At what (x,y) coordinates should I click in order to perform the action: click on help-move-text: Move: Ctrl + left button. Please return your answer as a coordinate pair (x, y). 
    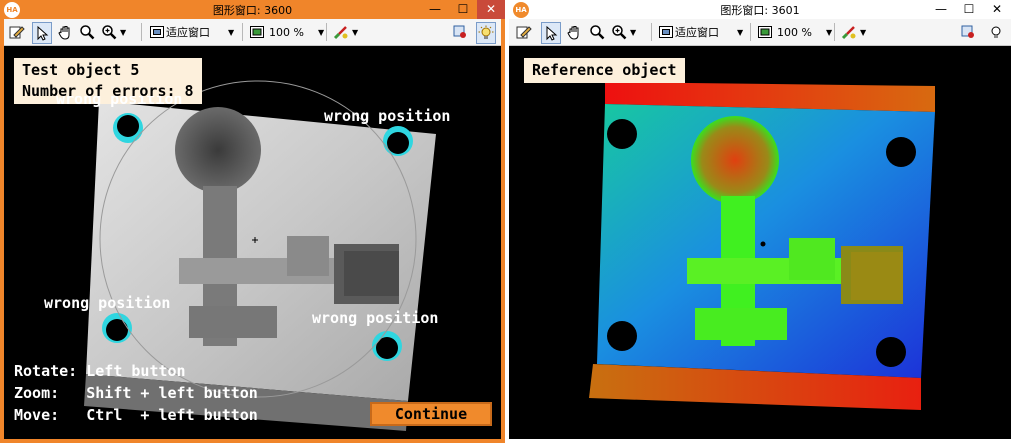
    Looking at the image, I should click on (136, 415).